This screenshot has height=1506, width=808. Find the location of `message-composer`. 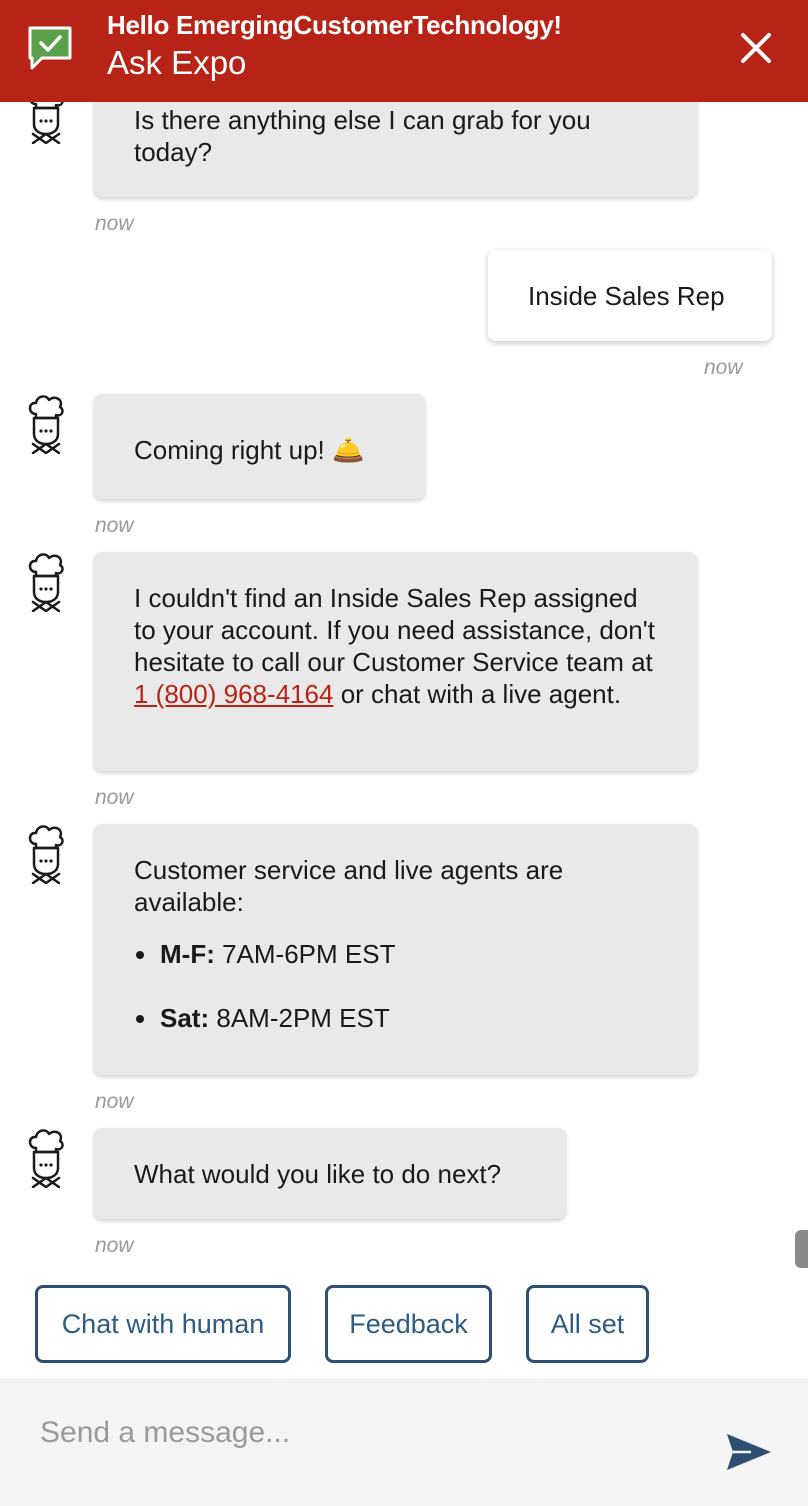

message-composer is located at coordinates (404, 1442).